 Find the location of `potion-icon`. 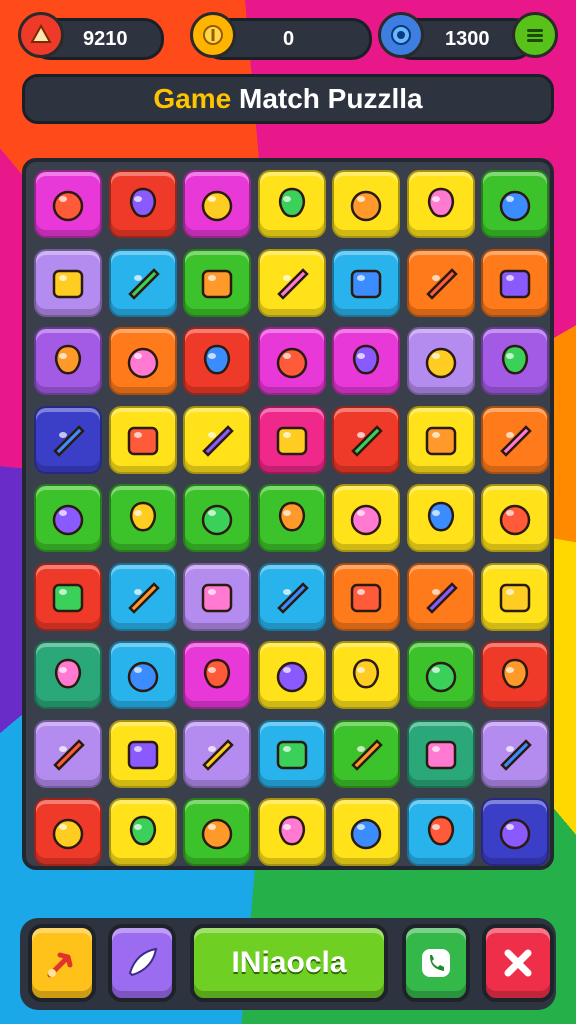

potion-icon is located at coordinates (440, 440).